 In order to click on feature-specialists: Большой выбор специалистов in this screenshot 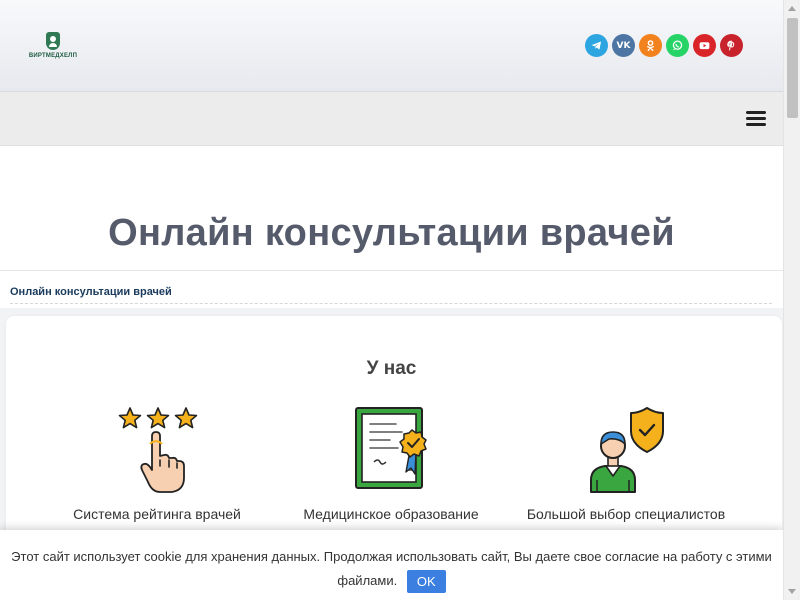, I will do `click(626, 463)`.